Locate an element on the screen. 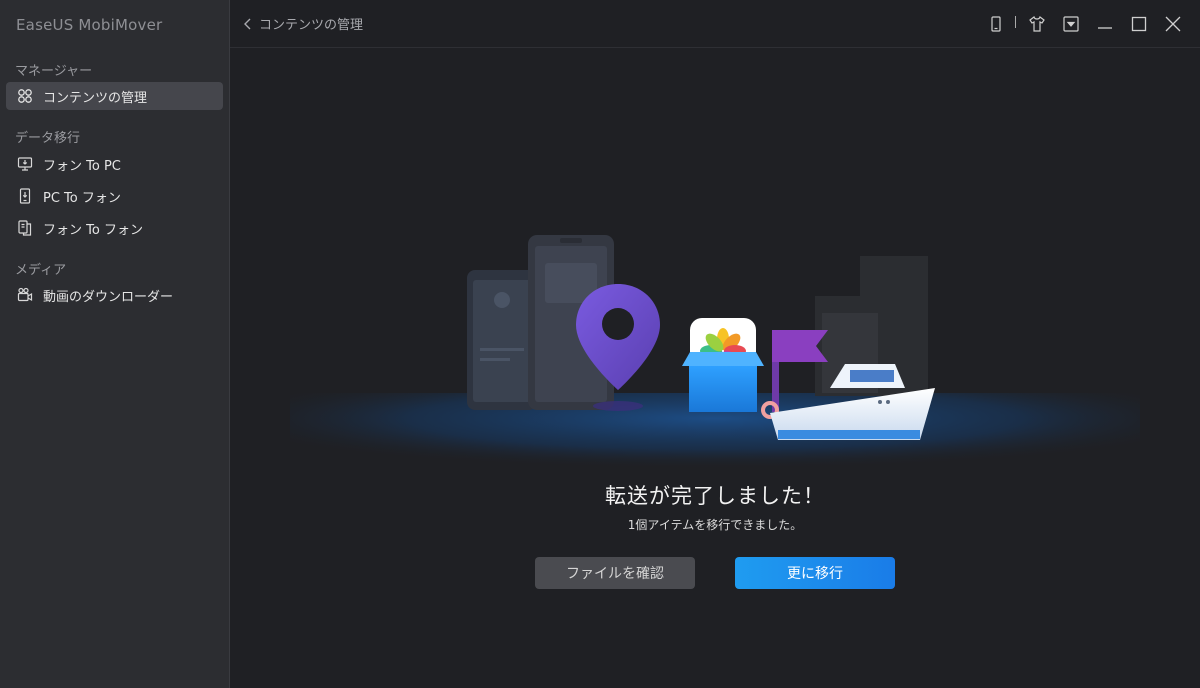 The width and height of the screenshot is (1200, 688). sidebar-item-phone-to-phone: フォン To フォン is located at coordinates (114, 228).